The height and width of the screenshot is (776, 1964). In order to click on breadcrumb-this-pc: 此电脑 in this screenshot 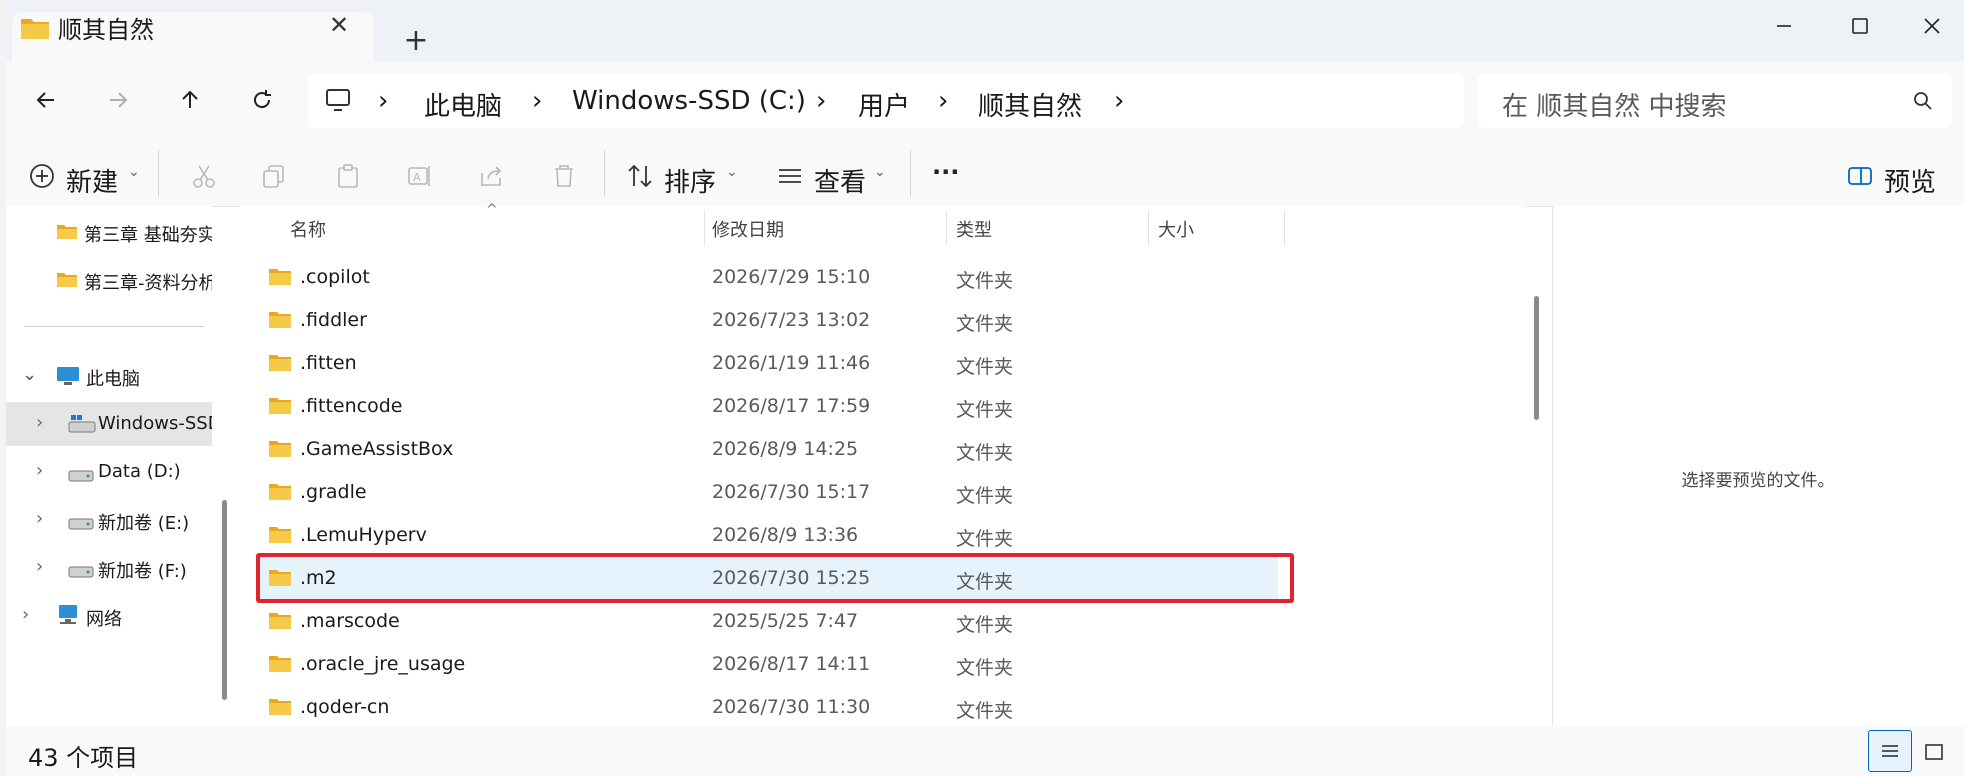, I will do `click(463, 104)`.